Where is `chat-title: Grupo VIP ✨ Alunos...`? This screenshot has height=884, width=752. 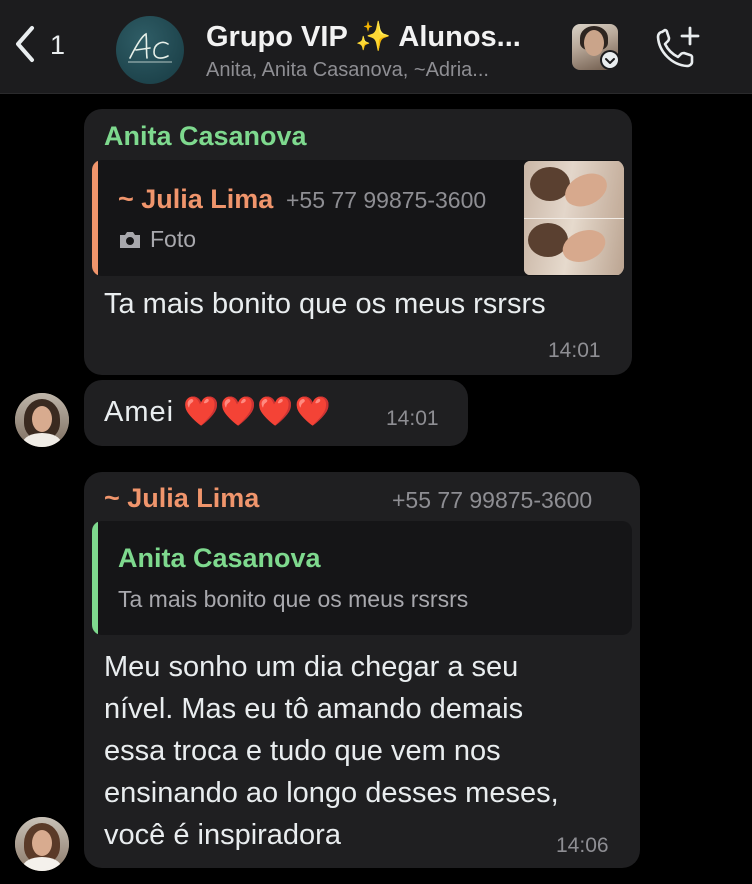
chat-title: Grupo VIP ✨ Alunos... is located at coordinates (378, 37).